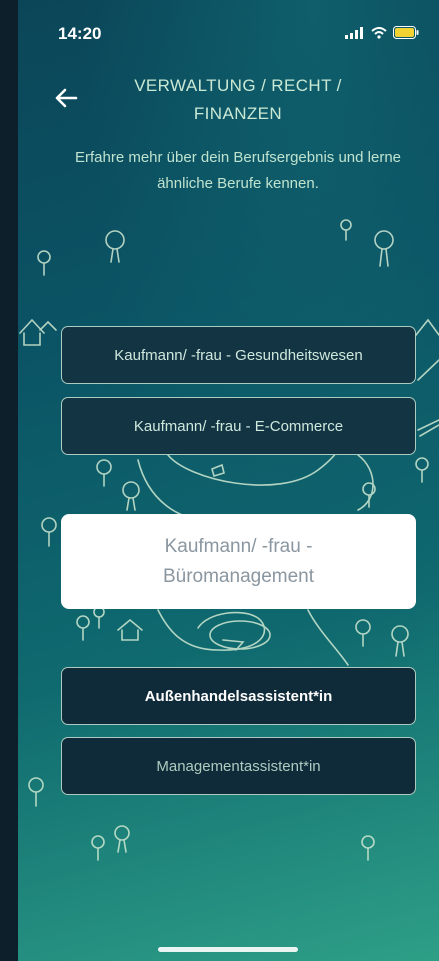 The width and height of the screenshot is (439, 961). What do you see at coordinates (80, 33) in the screenshot?
I see `status-time: 14:20` at bounding box center [80, 33].